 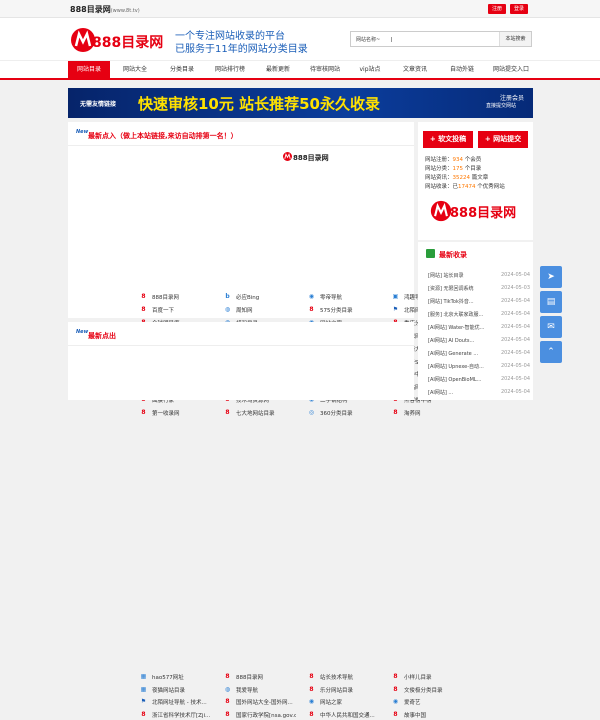 I want to click on nav-item-site-list: 网站大全, so click(x=135, y=70).